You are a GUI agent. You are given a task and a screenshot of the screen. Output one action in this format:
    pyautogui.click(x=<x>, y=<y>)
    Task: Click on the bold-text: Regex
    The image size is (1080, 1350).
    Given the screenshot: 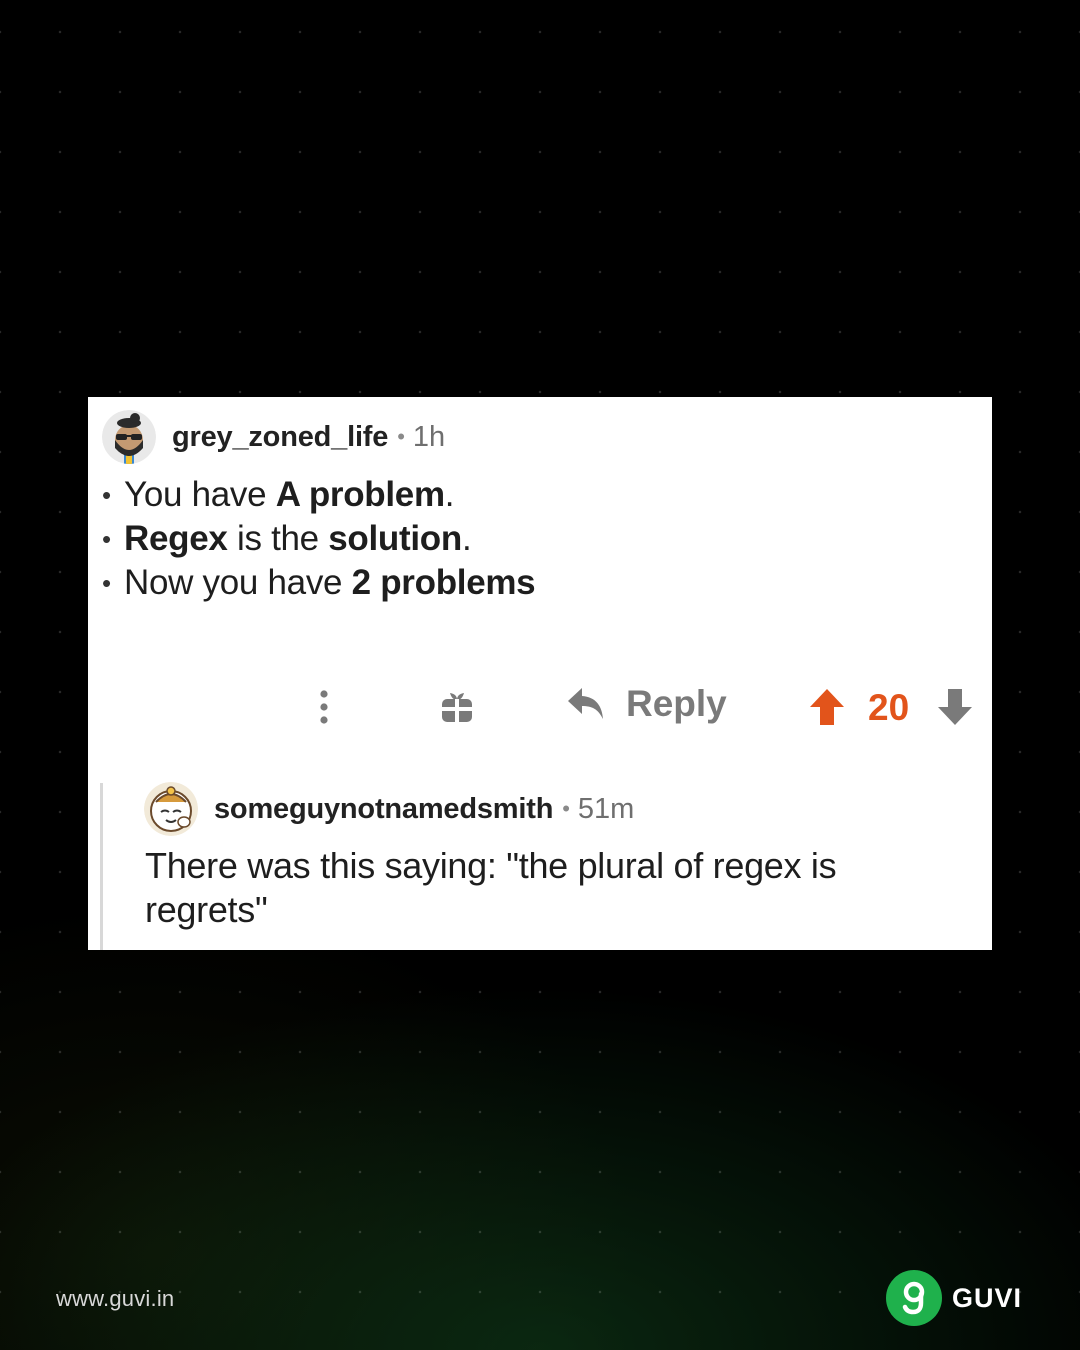 What is the action you would take?
    pyautogui.click(x=176, y=538)
    